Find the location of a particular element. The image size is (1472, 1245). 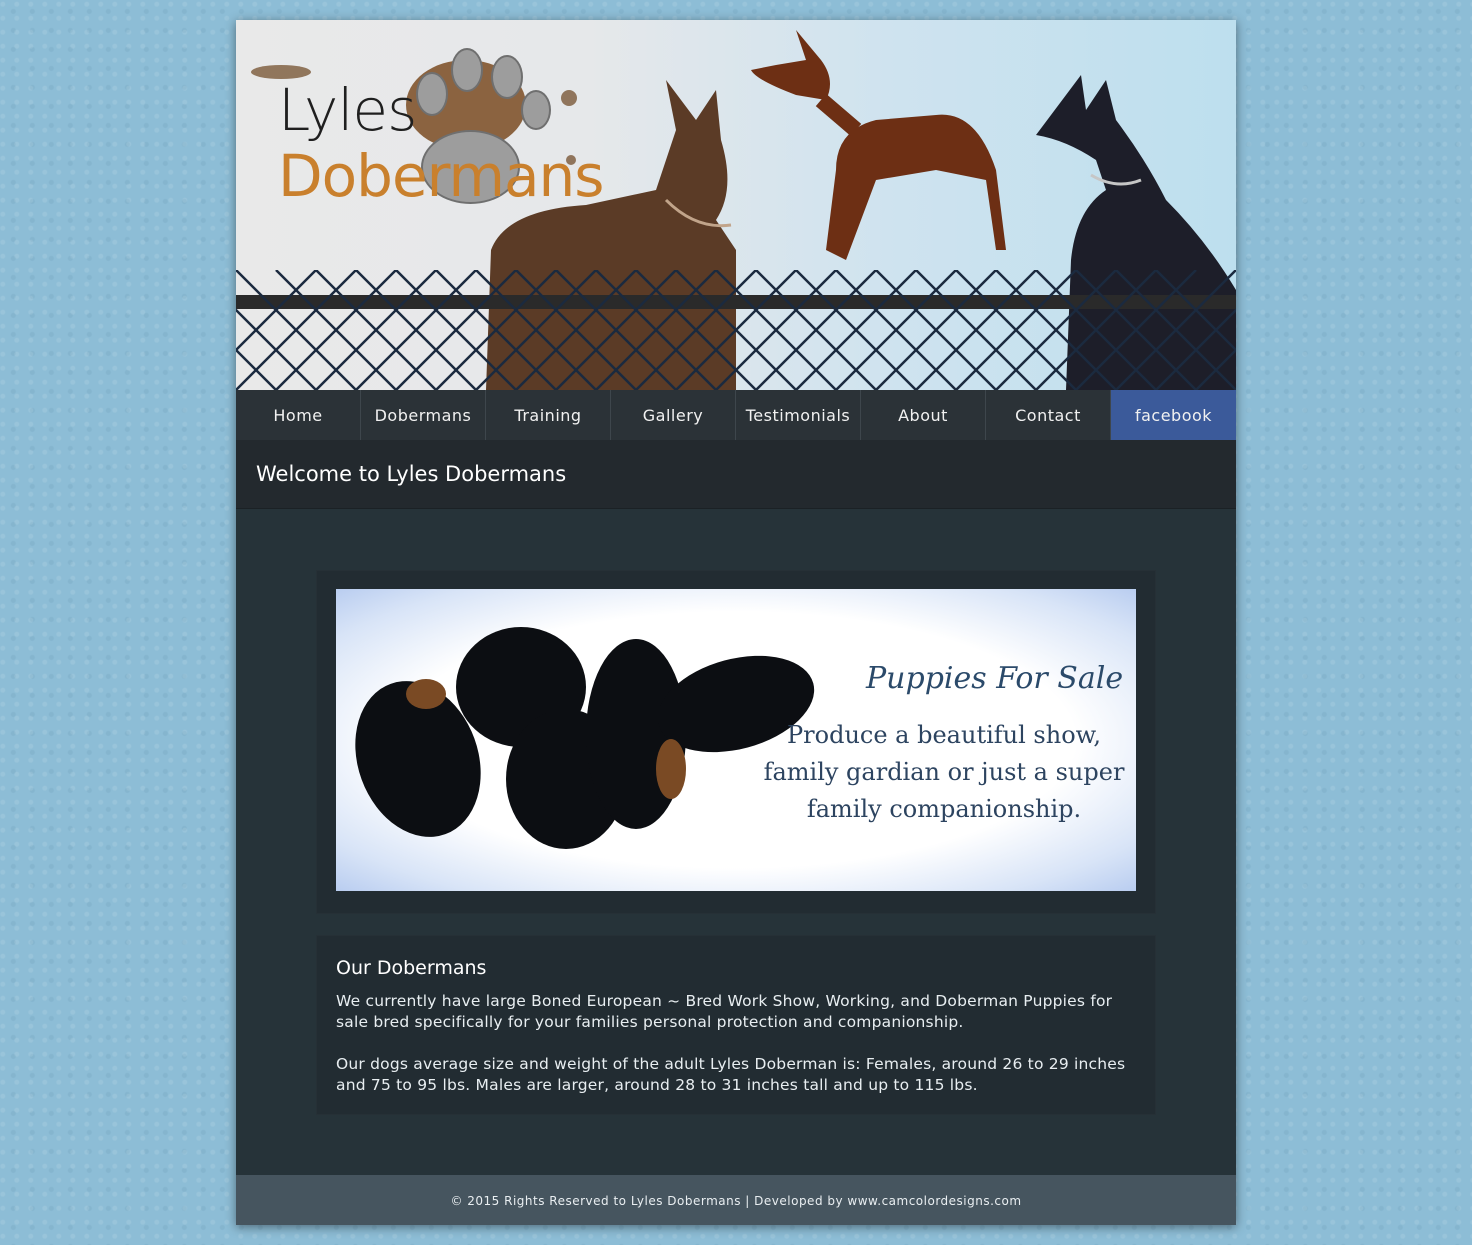

banner-line-3: family companionship. is located at coordinates (944, 809).